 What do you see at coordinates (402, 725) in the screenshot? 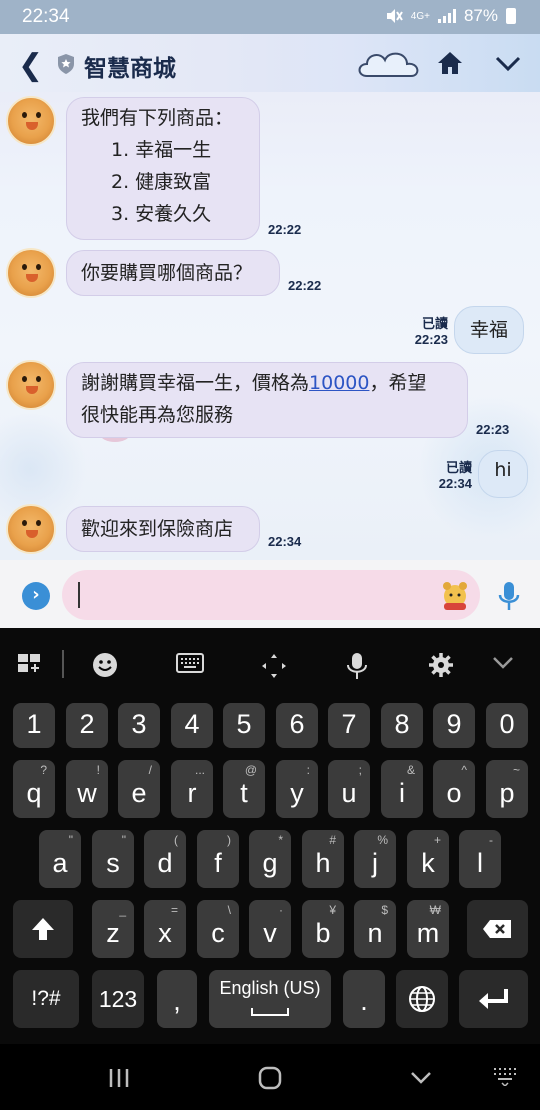
I see `key-8: 8` at bounding box center [402, 725].